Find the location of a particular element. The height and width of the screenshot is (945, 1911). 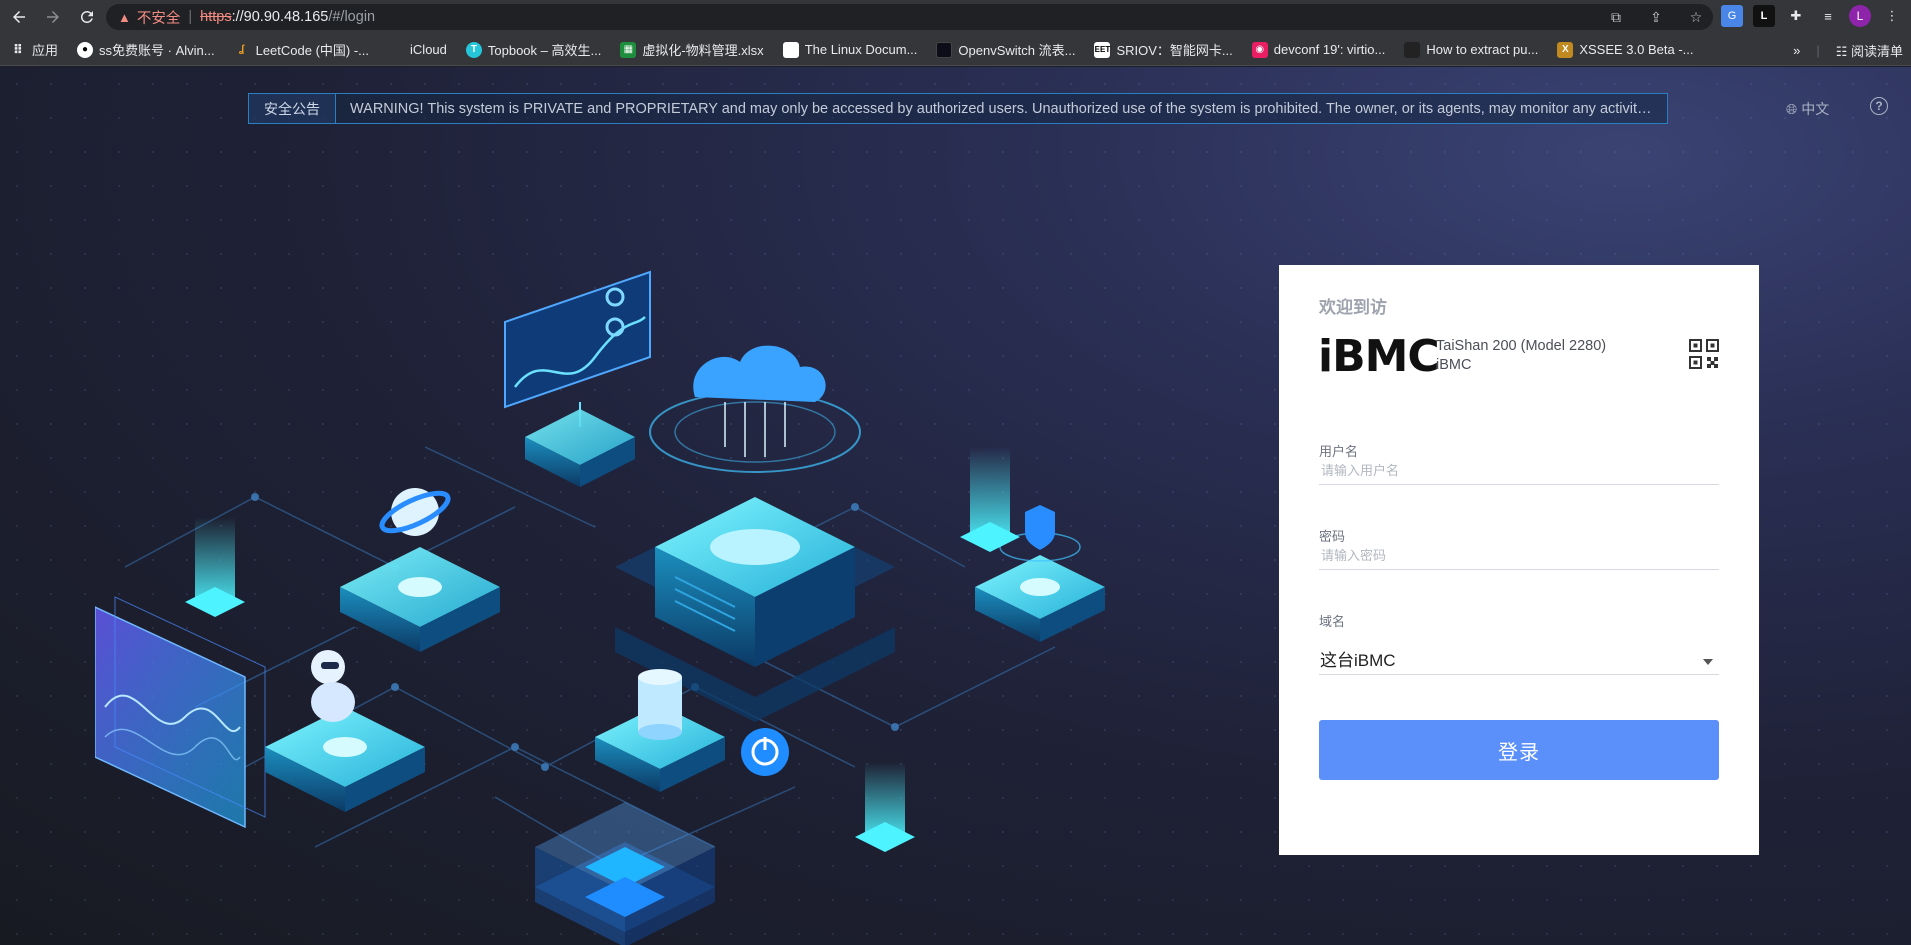

translate-icon: ⧉ is located at coordinates (1616, 17).